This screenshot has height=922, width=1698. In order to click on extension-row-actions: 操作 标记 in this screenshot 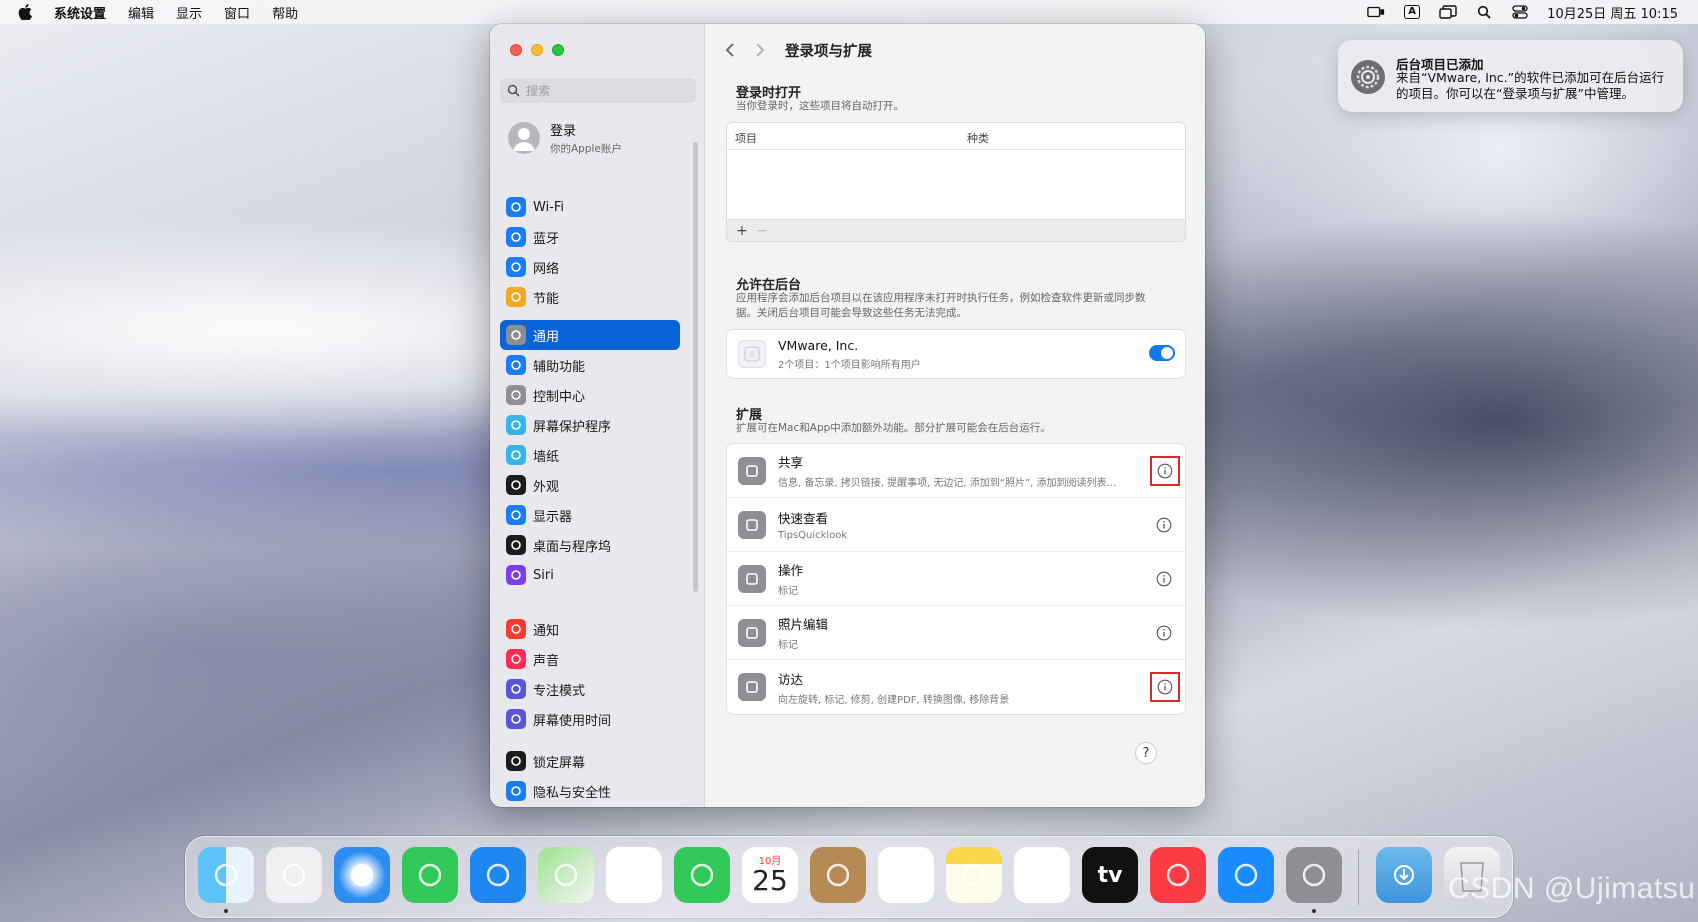, I will do `click(956, 579)`.